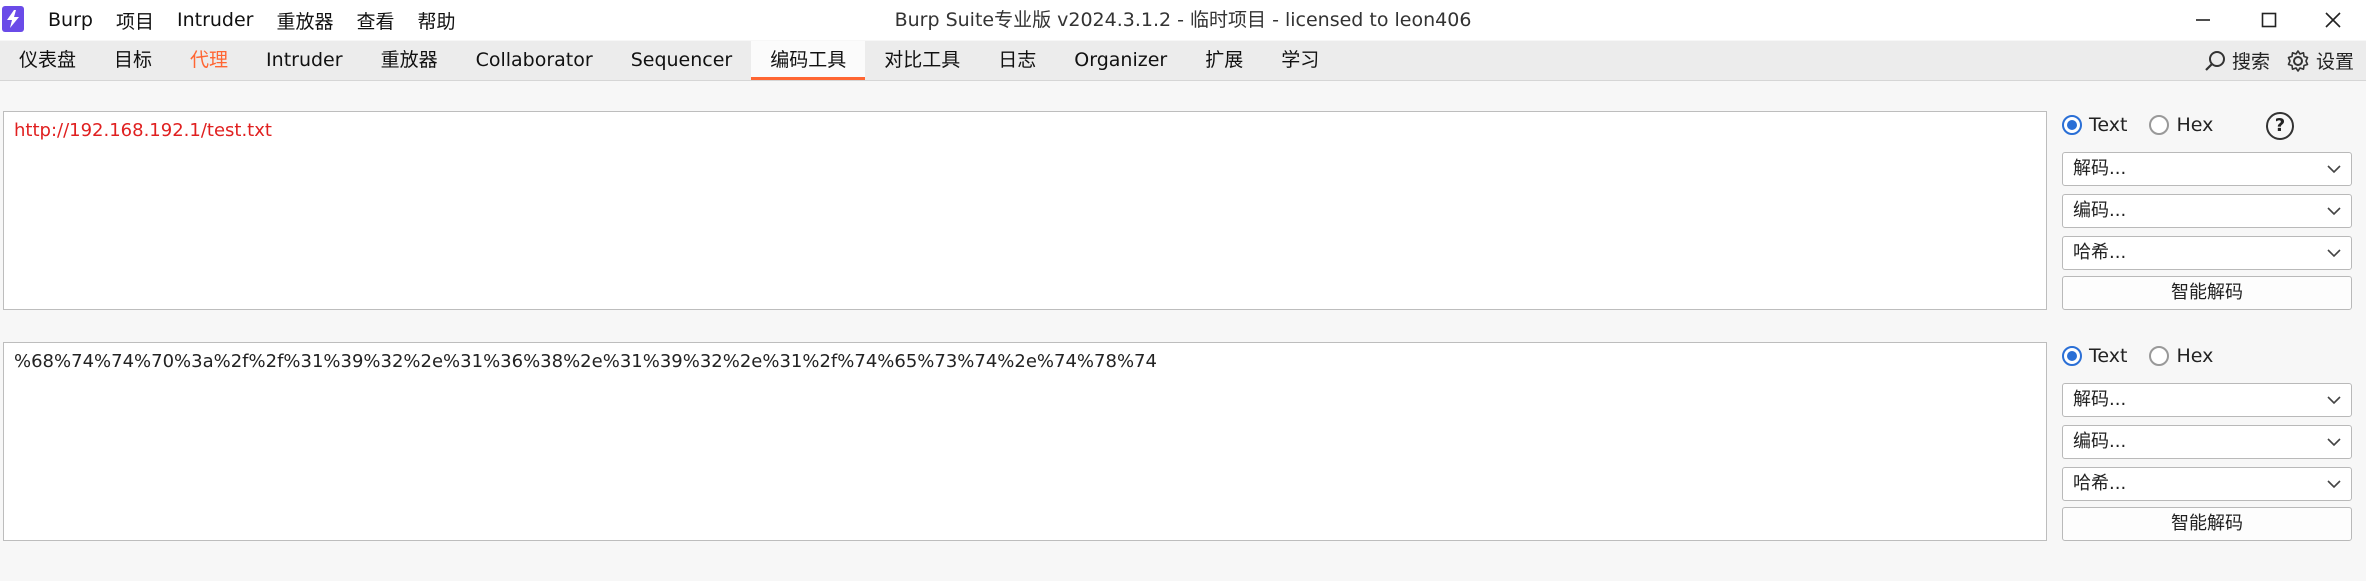 The width and height of the screenshot is (2366, 581). What do you see at coordinates (437, 20) in the screenshot?
I see `menu-help: 帮助` at bounding box center [437, 20].